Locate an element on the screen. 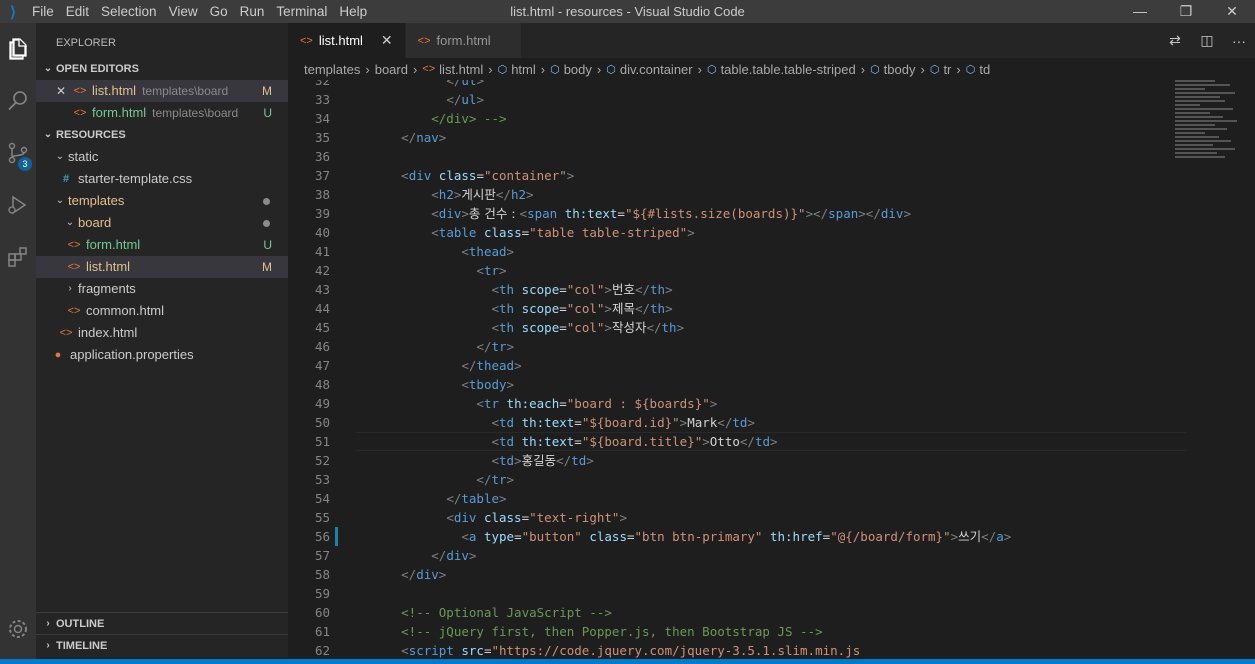 This screenshot has width=1255, height=664. breadcrumb-item: tbody is located at coordinates (900, 69).